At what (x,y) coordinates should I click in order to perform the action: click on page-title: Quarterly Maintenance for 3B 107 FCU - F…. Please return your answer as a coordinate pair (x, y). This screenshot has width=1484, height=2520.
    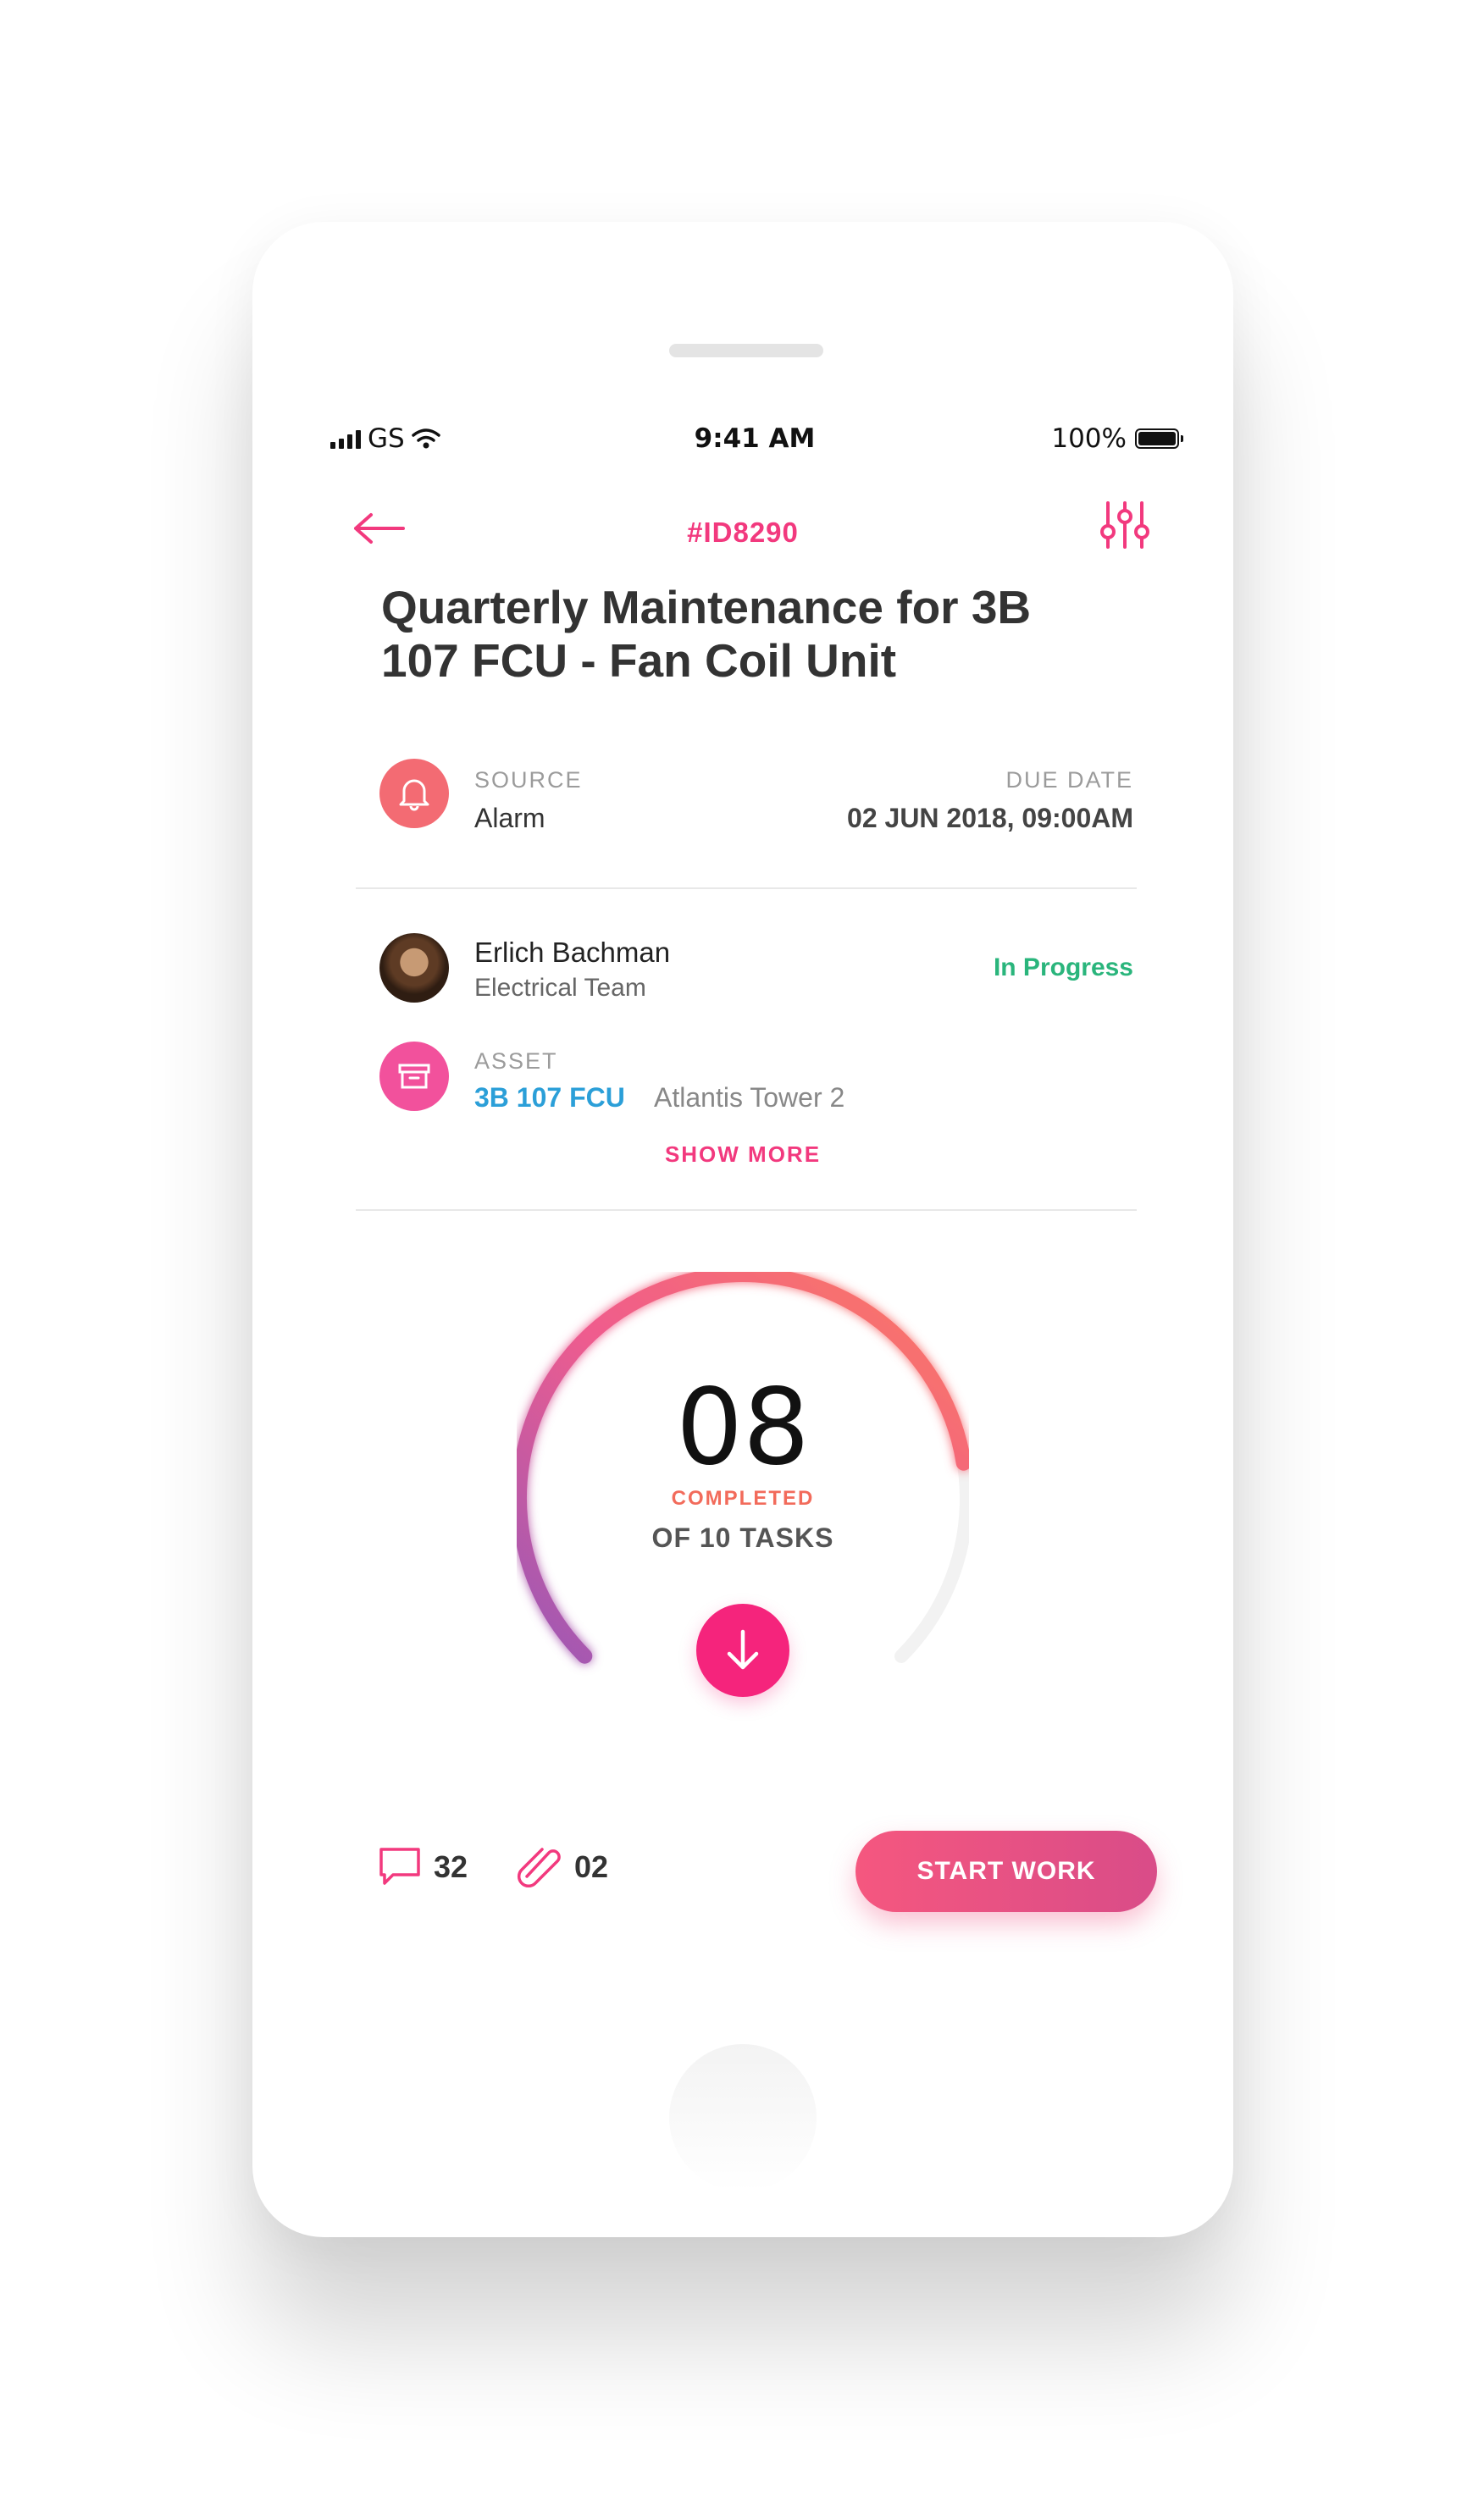
    Looking at the image, I should click on (706, 634).